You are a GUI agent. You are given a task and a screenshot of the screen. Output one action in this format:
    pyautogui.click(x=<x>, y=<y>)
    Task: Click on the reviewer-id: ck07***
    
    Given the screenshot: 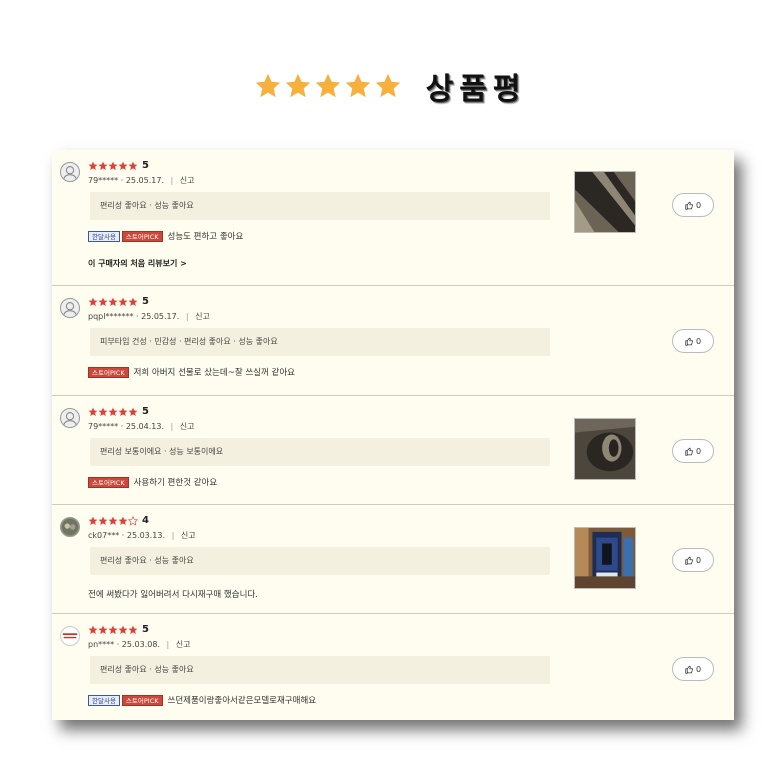 What is the action you would take?
    pyautogui.click(x=104, y=535)
    